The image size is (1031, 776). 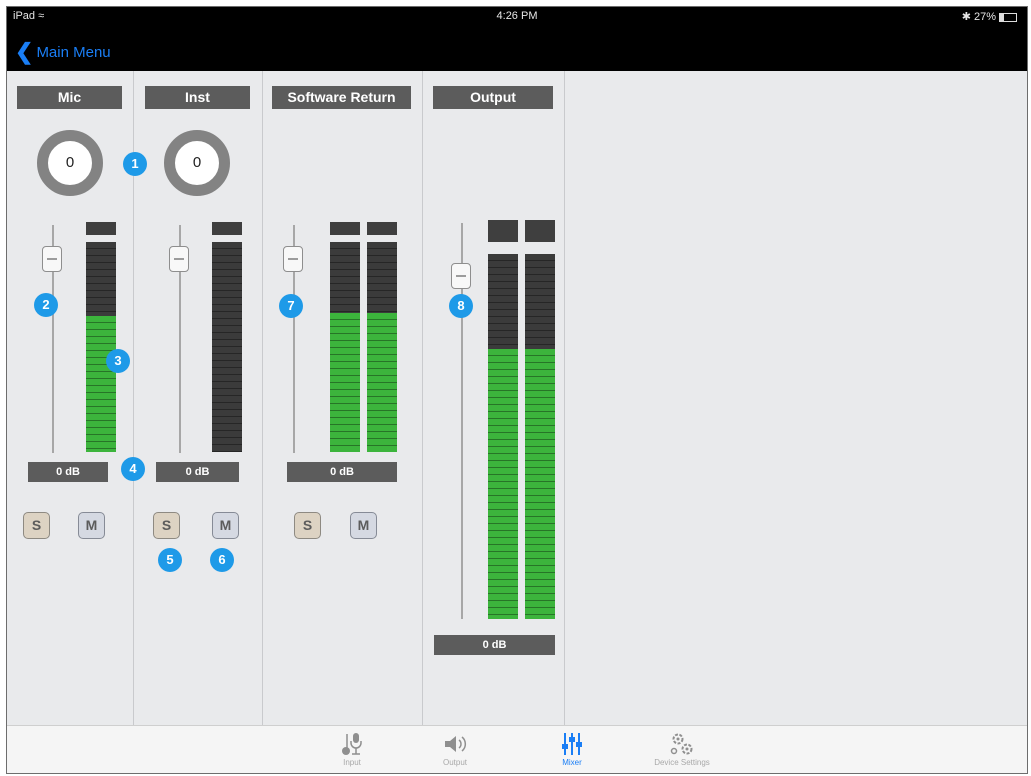 I want to click on inst-level-meter, so click(x=227, y=347).